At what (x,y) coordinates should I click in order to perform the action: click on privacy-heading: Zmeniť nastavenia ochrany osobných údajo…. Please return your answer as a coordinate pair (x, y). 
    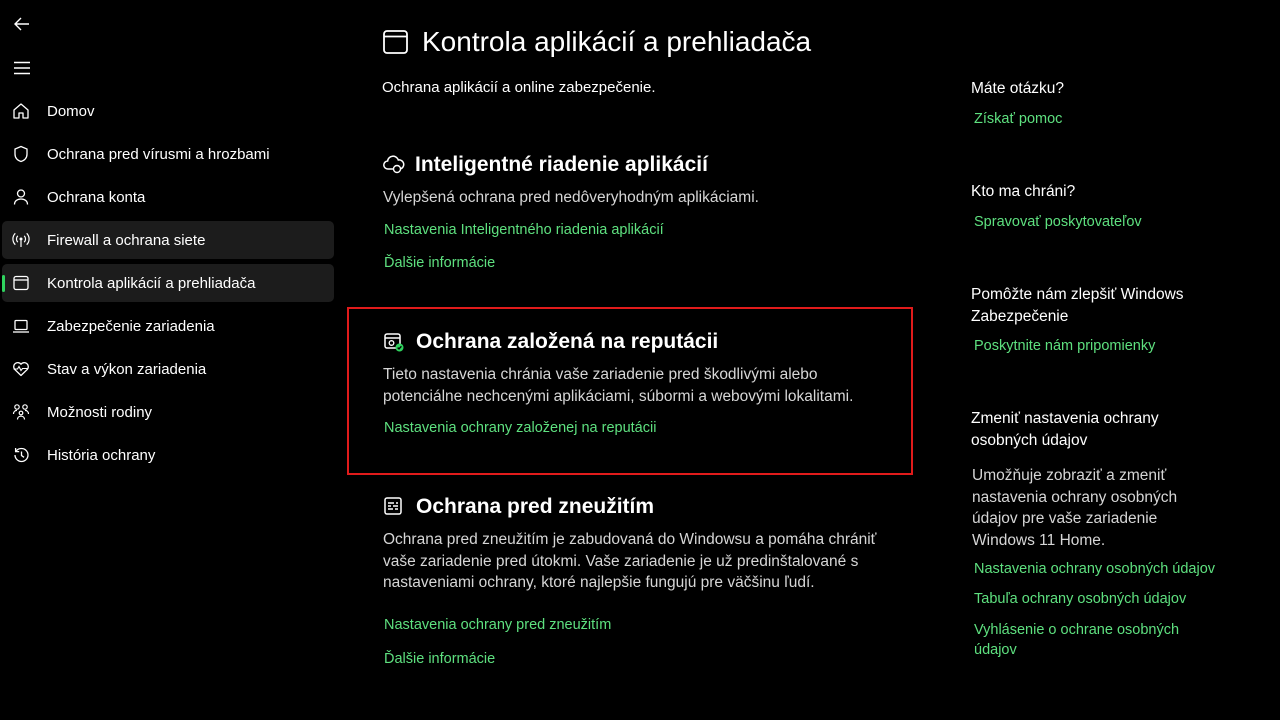
    Looking at the image, I should click on (1101, 430).